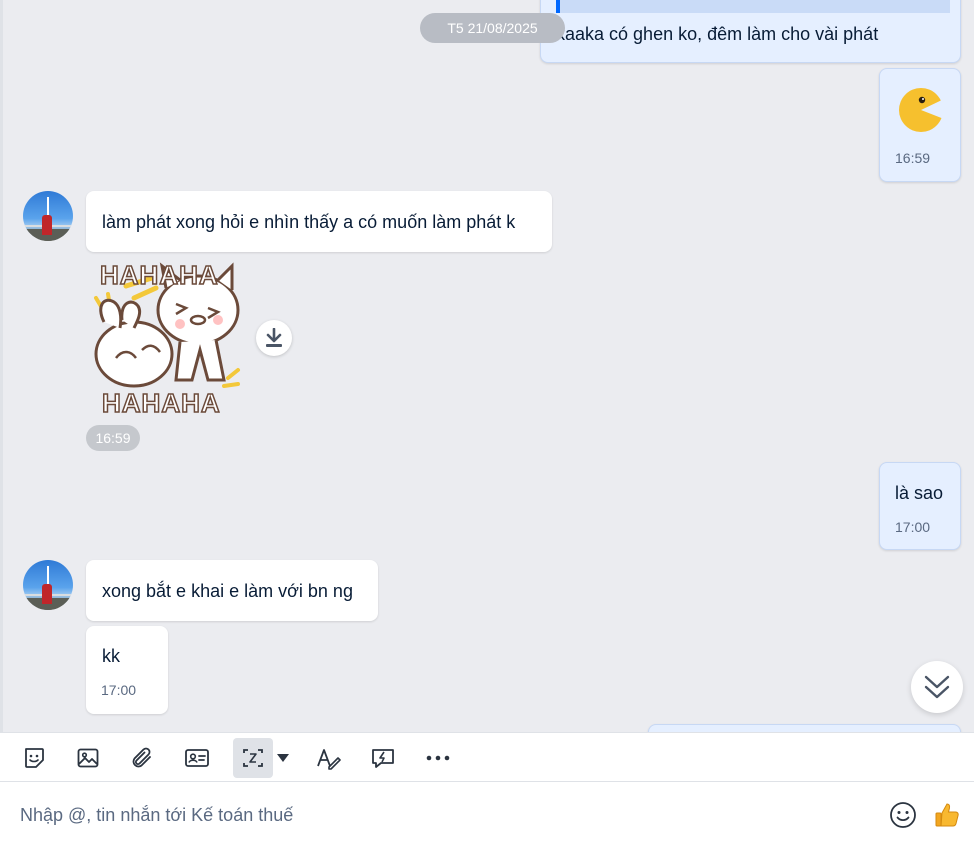 The width and height of the screenshot is (974, 846). Describe the element at coordinates (492, 28) in the screenshot. I see `date-separator: T5 21/08/2025` at that location.